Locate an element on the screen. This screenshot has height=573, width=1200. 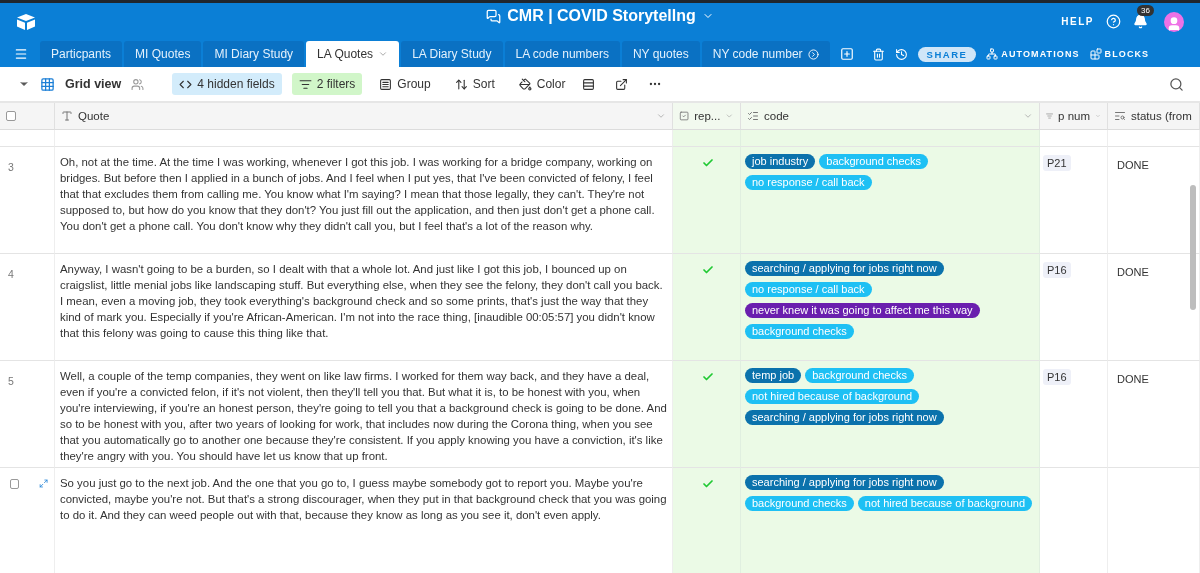
link-field-icon is located at coordinates (1050, 116).